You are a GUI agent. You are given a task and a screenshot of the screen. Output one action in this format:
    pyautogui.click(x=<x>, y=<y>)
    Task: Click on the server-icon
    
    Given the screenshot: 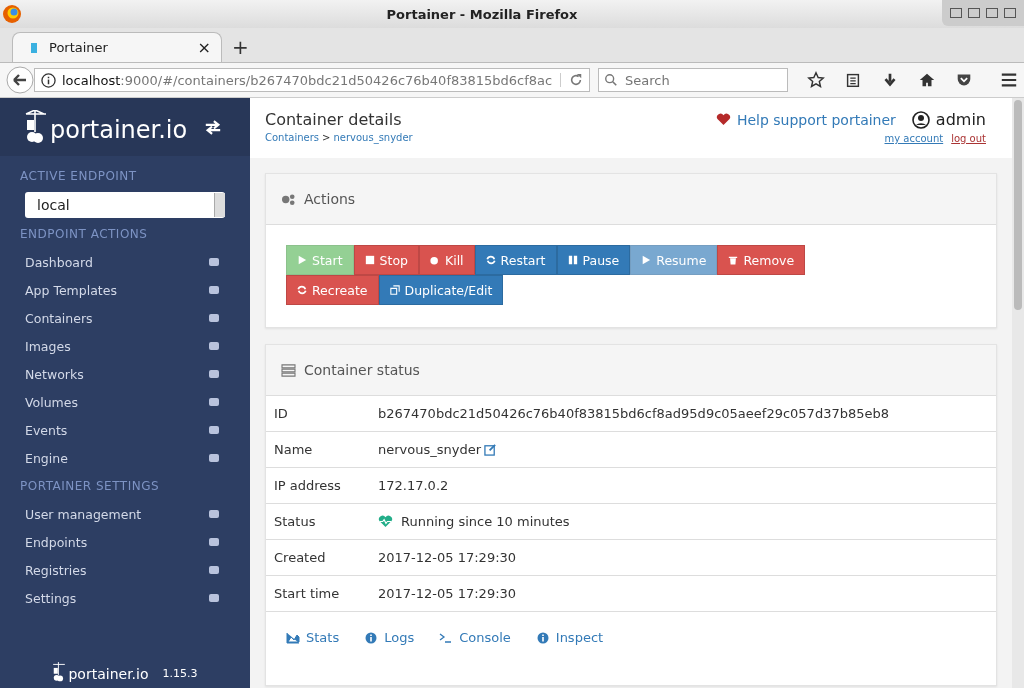 What is the action you would take?
    pyautogui.click(x=288, y=370)
    